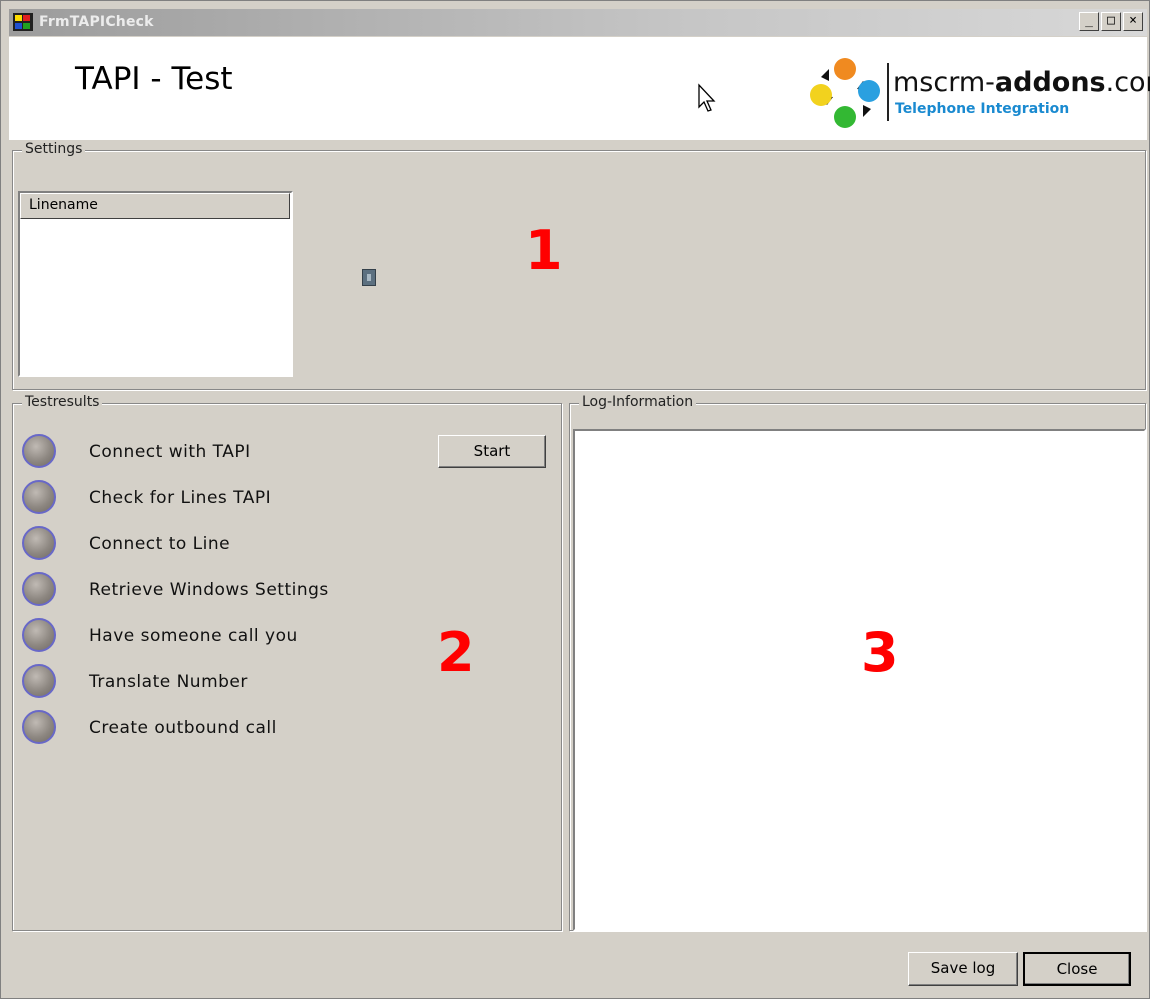 This screenshot has height=999, width=1150. I want to click on logo-tagline: Telephone Integration, so click(982, 109).